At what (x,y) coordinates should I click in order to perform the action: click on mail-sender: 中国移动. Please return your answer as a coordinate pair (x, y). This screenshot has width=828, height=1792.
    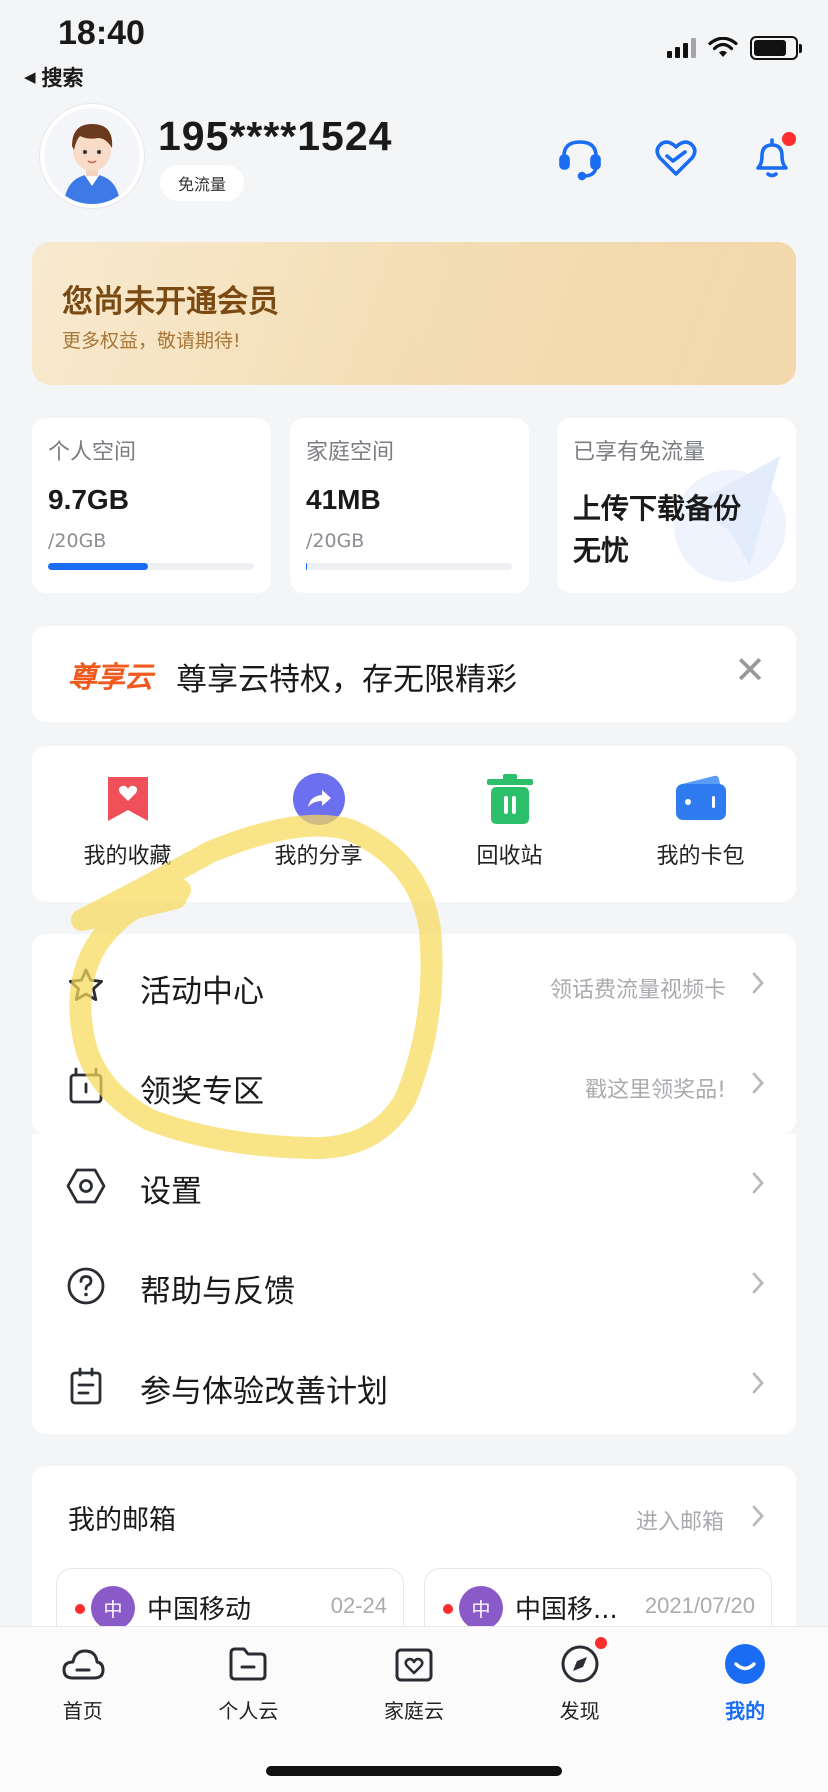
    Looking at the image, I should click on (199, 1610).